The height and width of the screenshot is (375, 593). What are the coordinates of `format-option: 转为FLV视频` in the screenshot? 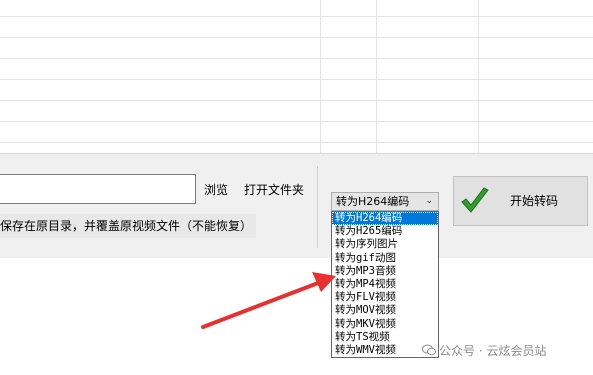 It's located at (385, 297).